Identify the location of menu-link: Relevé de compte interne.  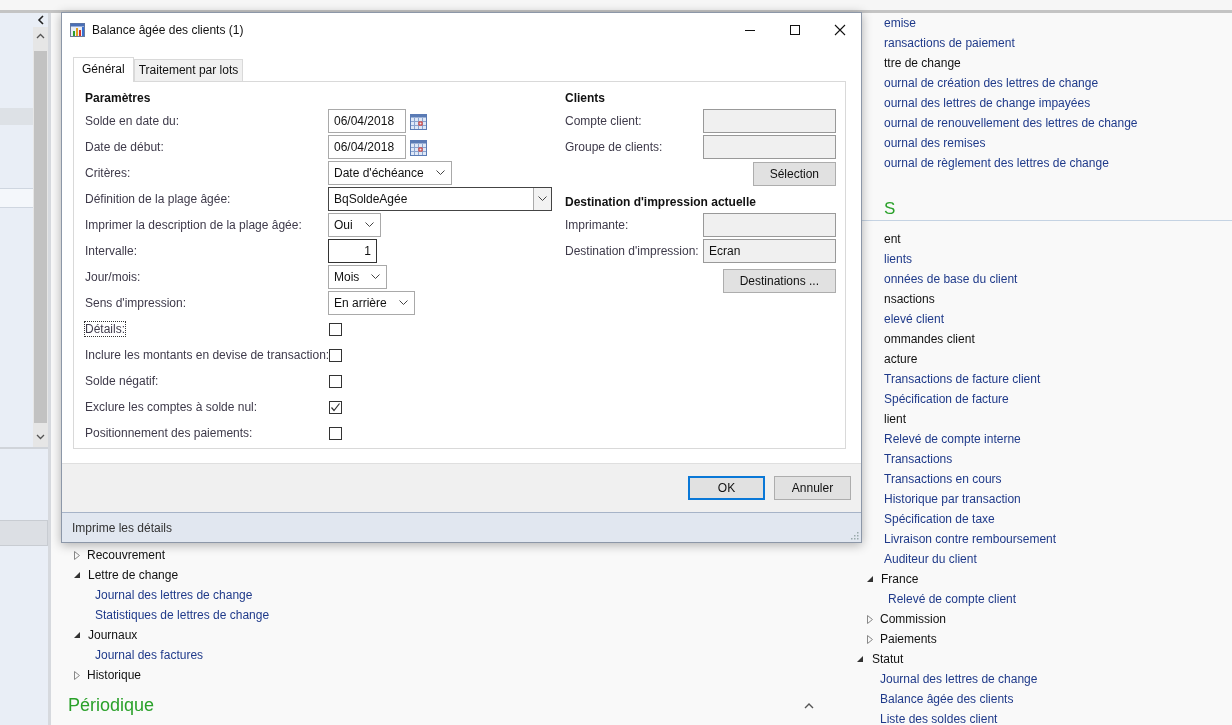
(952, 439).